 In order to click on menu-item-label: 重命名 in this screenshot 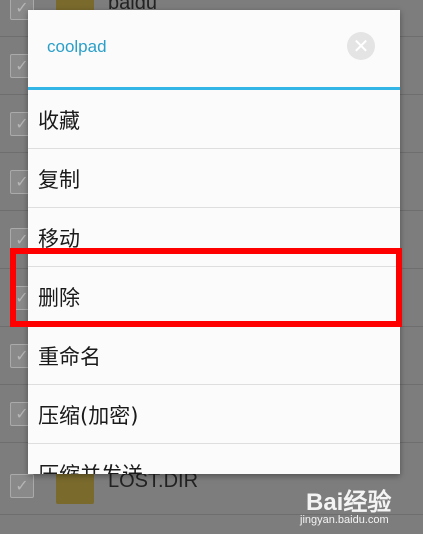, I will do `click(69, 357)`.